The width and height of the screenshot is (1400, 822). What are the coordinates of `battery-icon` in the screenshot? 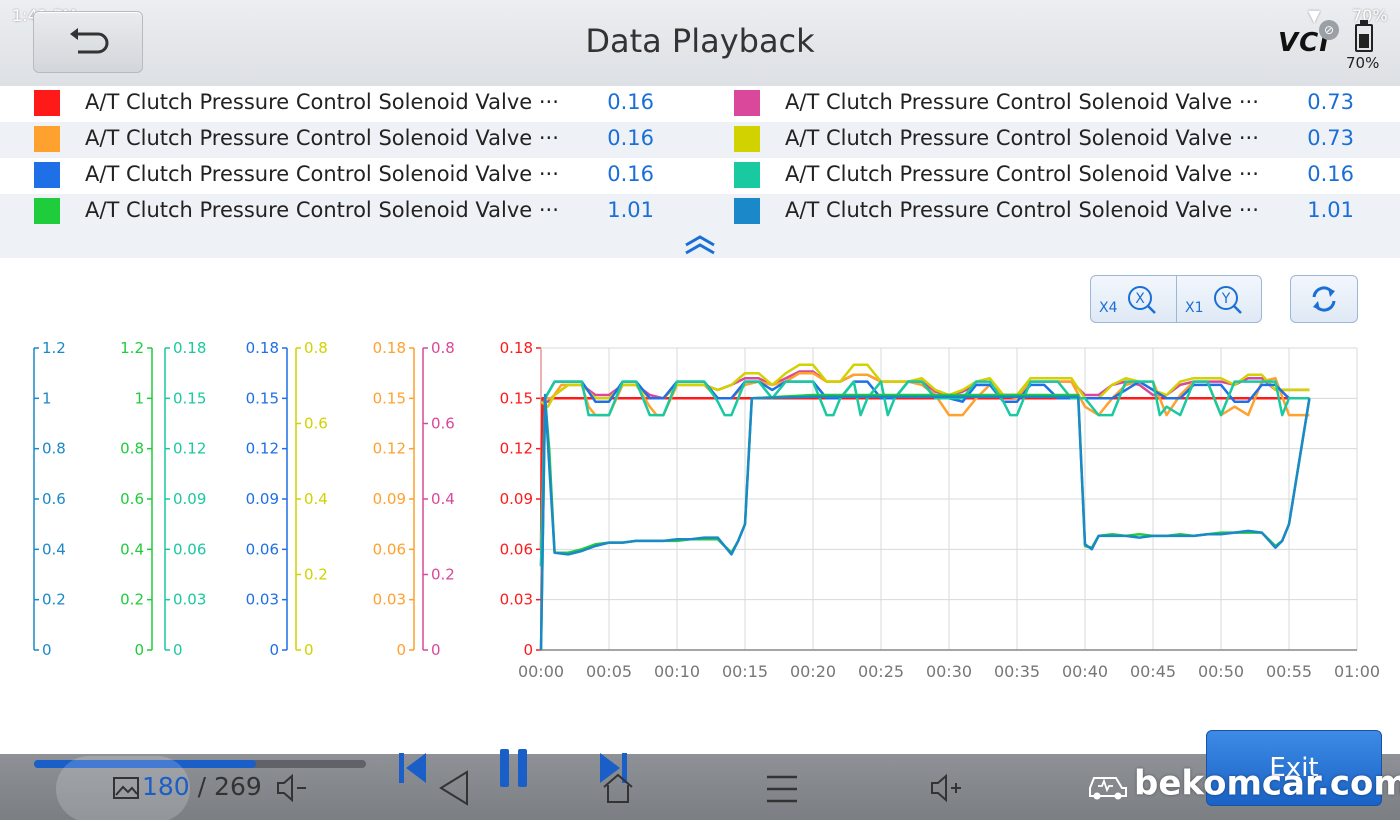 It's located at (1364, 36).